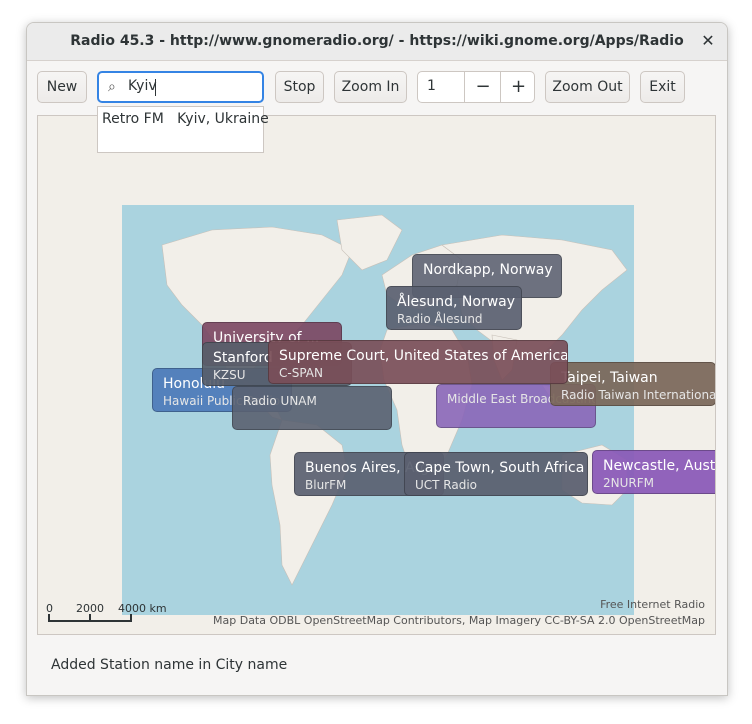  What do you see at coordinates (708, 41) in the screenshot?
I see `close-icon: ✕` at bounding box center [708, 41].